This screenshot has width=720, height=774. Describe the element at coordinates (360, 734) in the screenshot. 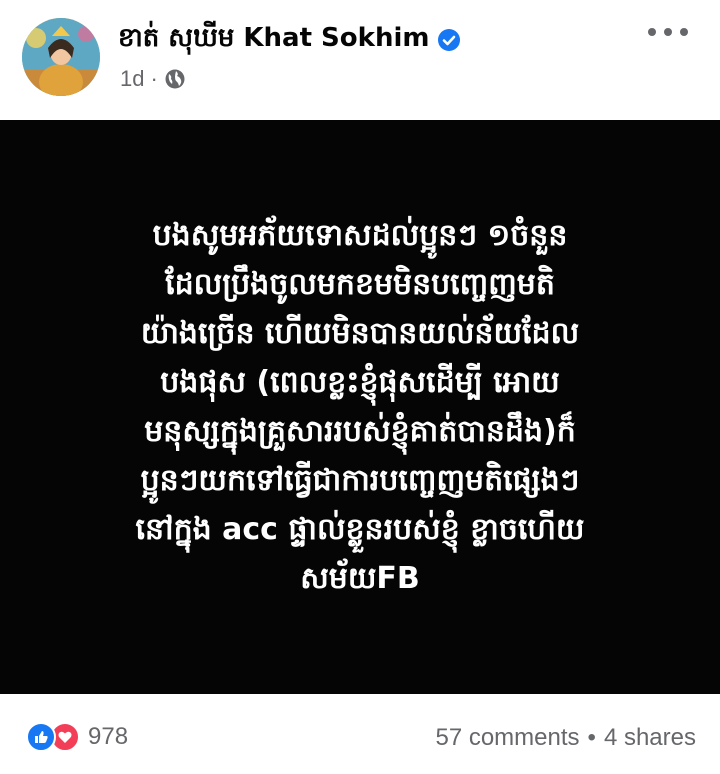

I see `post-footer: 978 57 comments • 4 shares` at that location.